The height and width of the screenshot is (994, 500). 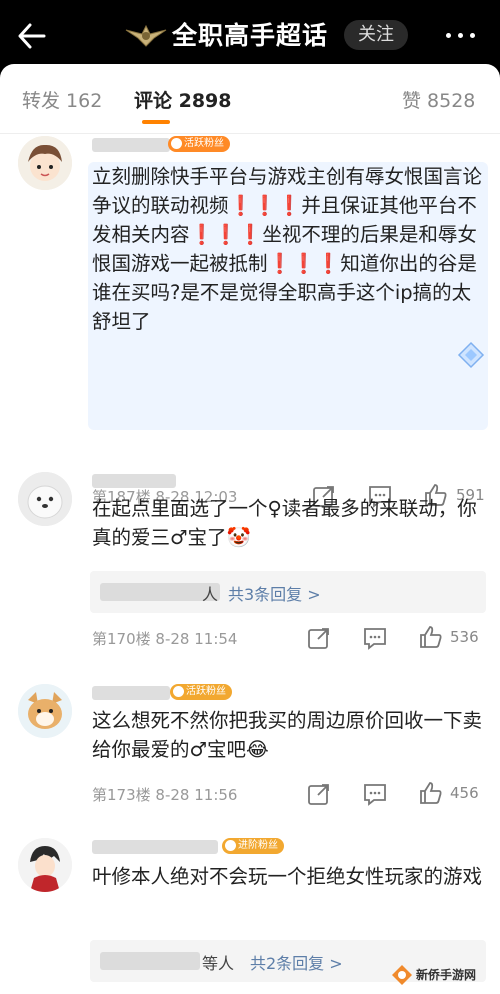 I want to click on tab-likes: 赞 8528, so click(x=438, y=99).